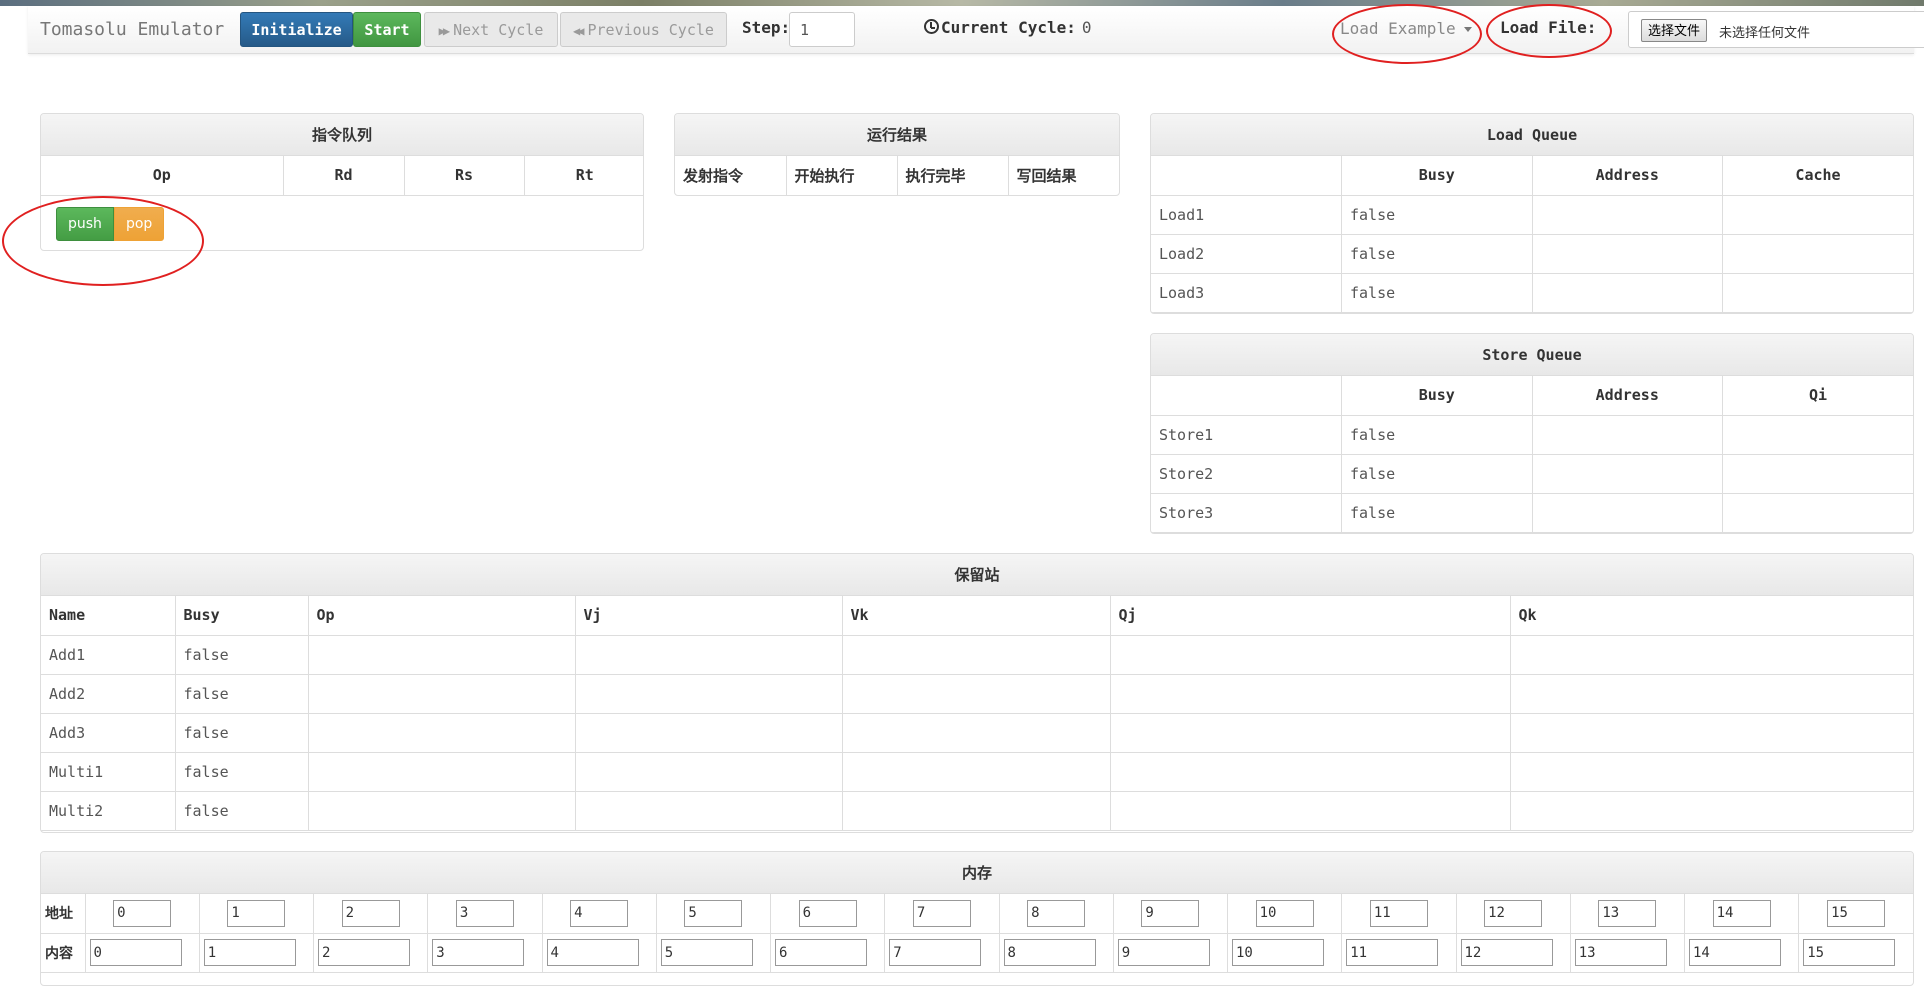 This screenshot has height=986, width=1924. Describe the element at coordinates (132, 29) in the screenshot. I see `app-brand: Tomasolu Emulator` at that location.